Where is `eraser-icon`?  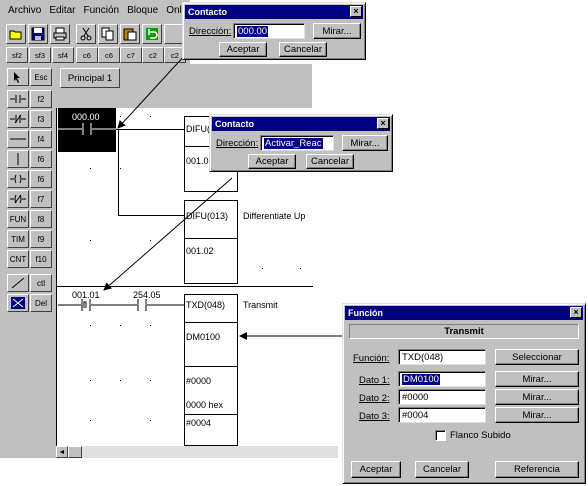
eraser-icon is located at coordinates (18, 303).